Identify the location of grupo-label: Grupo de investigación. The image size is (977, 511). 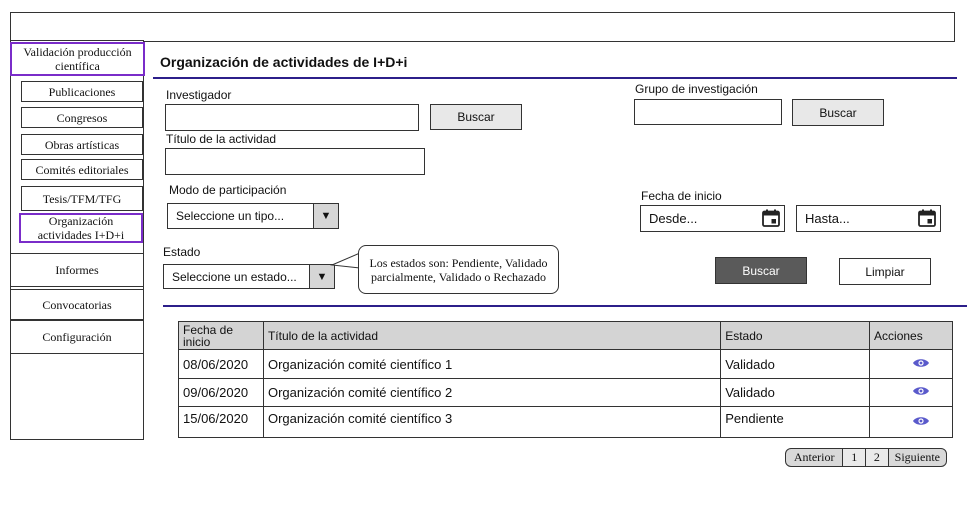
(696, 89).